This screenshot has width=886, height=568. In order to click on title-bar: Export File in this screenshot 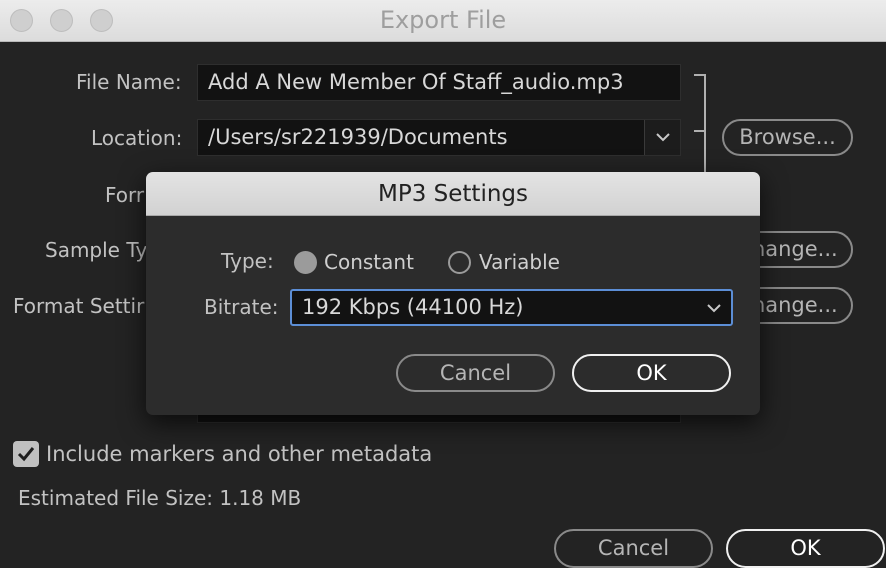, I will do `click(443, 21)`.